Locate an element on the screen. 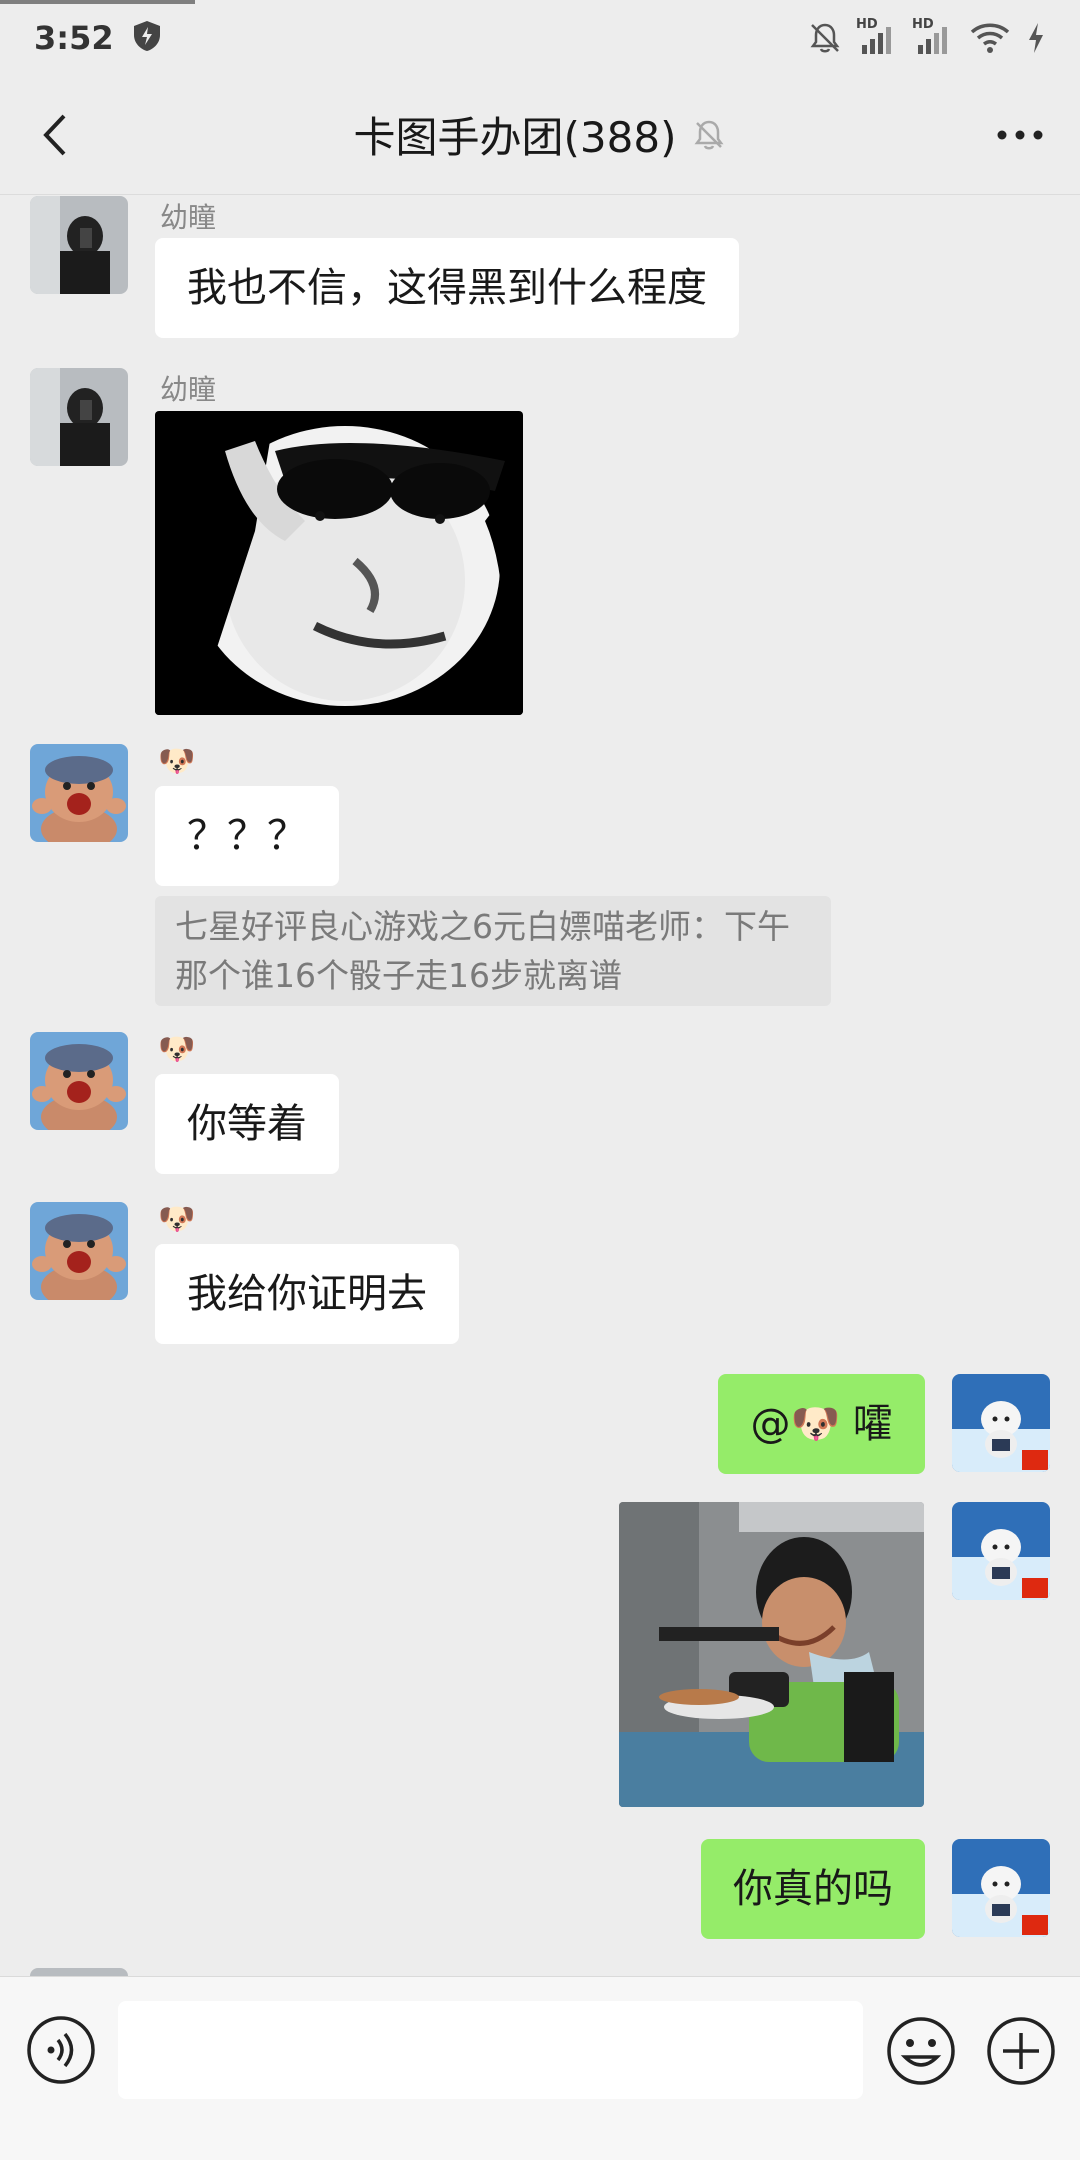 This screenshot has height=2160, width=1080. chat-title: 卡图手办团(388) is located at coordinates (515, 137).